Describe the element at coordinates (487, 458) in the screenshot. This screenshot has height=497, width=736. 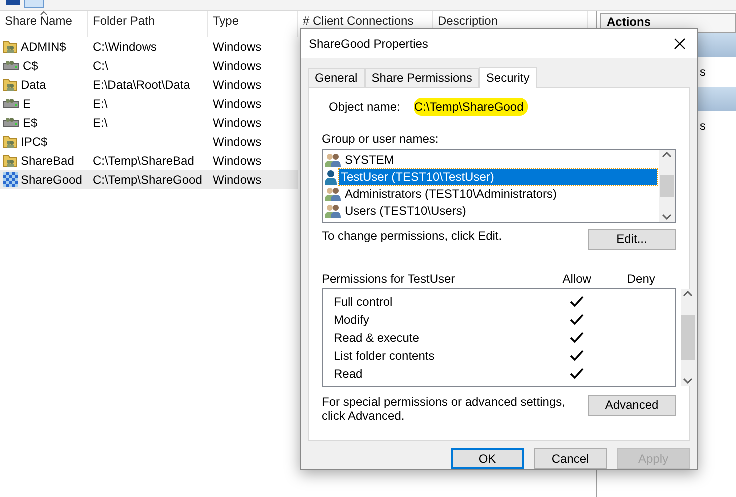
I see `dialog-button: OK` at that location.